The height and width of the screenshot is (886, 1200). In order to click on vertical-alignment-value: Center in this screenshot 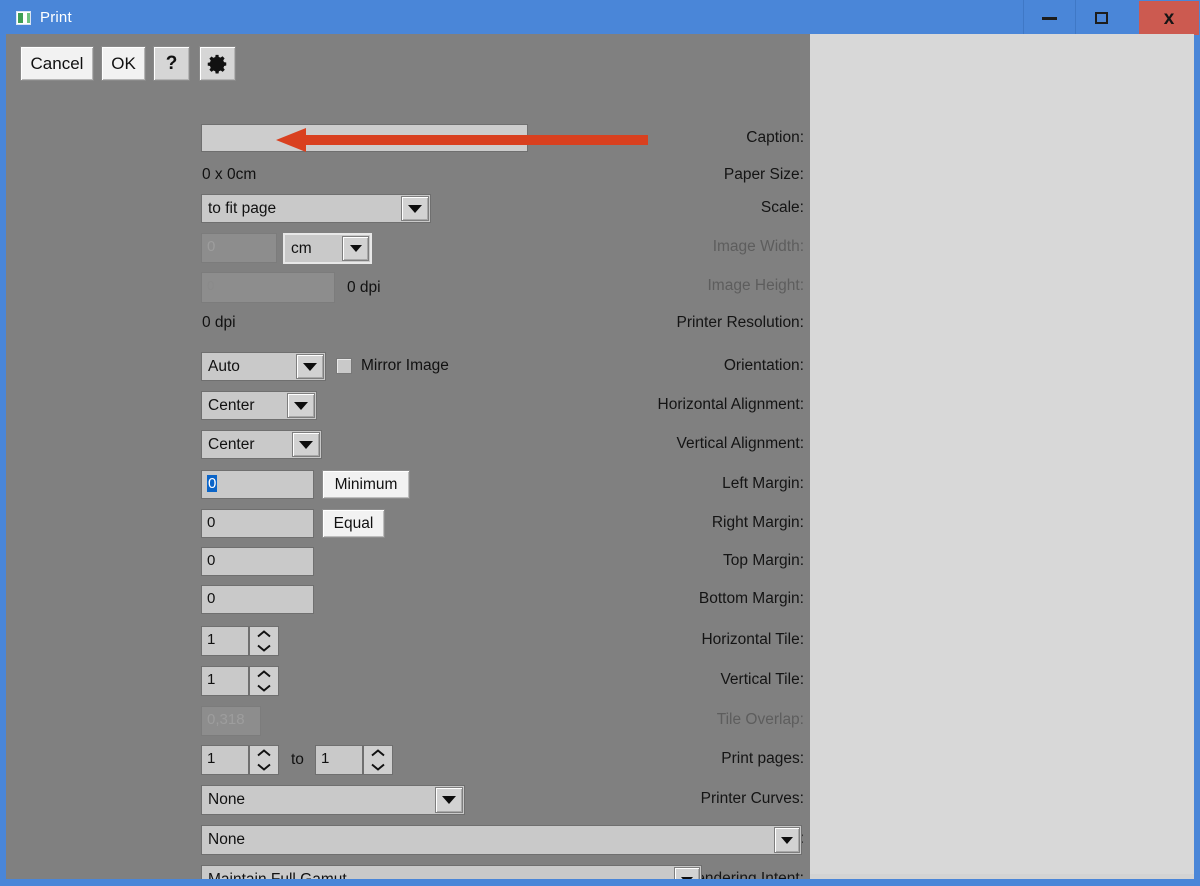, I will do `click(231, 444)`.